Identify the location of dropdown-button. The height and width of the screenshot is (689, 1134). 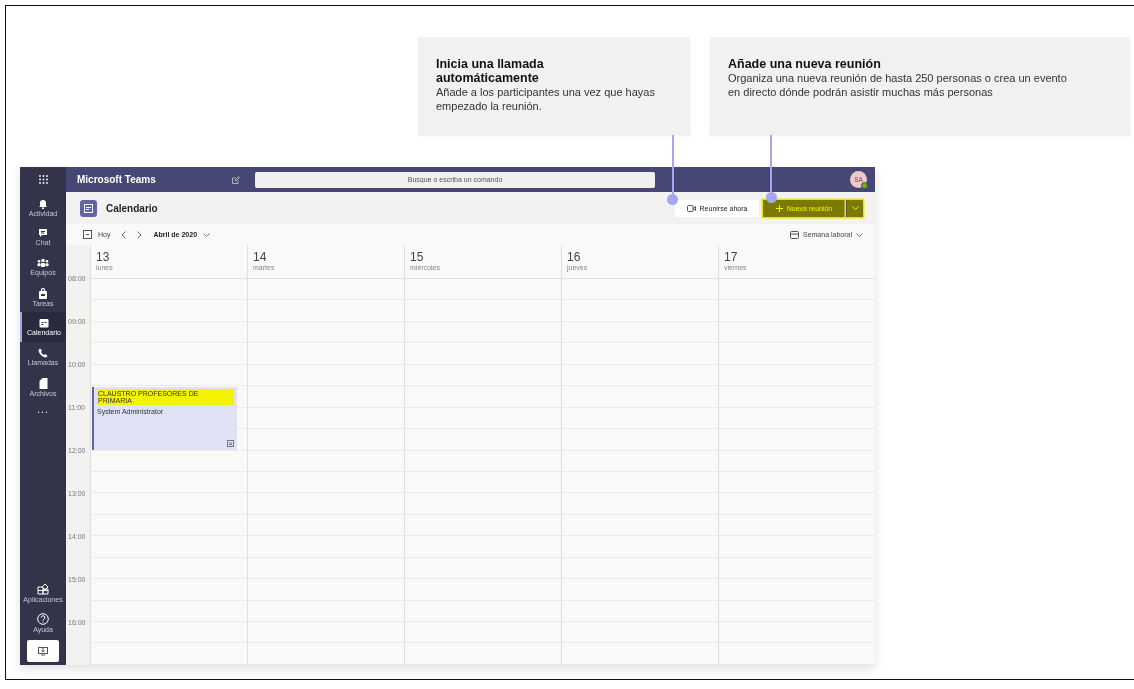
(854, 208).